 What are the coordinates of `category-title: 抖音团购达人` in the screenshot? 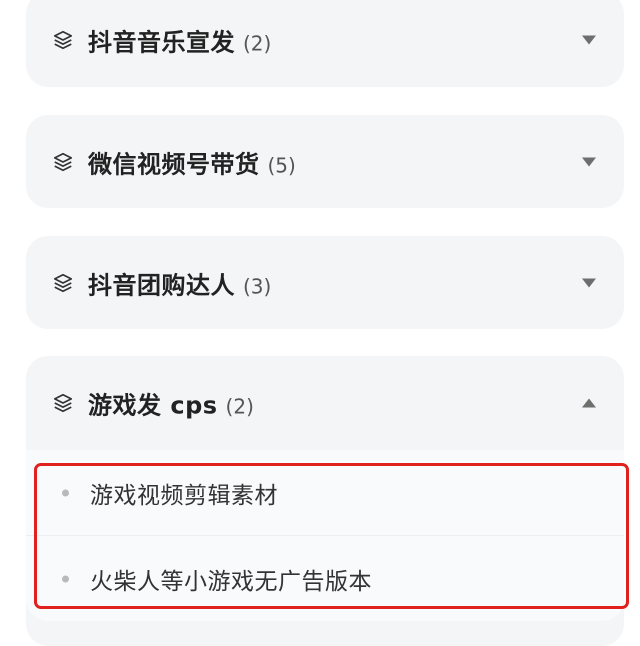 It's located at (161, 285).